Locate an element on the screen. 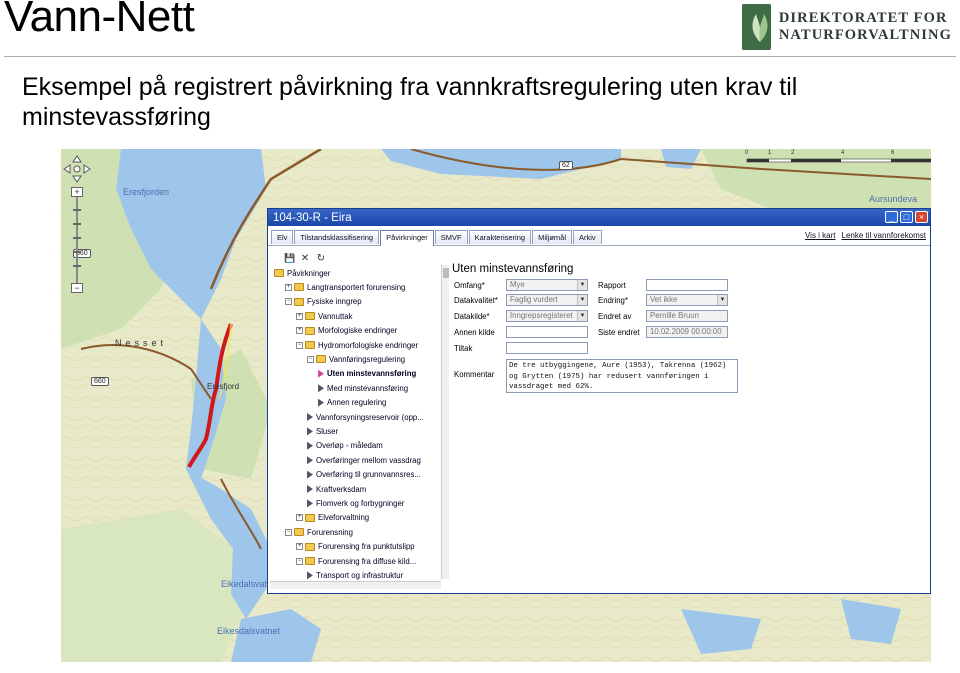 The width and height of the screenshot is (960, 673). tree-item: − Hydromorfologiske endringer is located at coordinates (357, 345).